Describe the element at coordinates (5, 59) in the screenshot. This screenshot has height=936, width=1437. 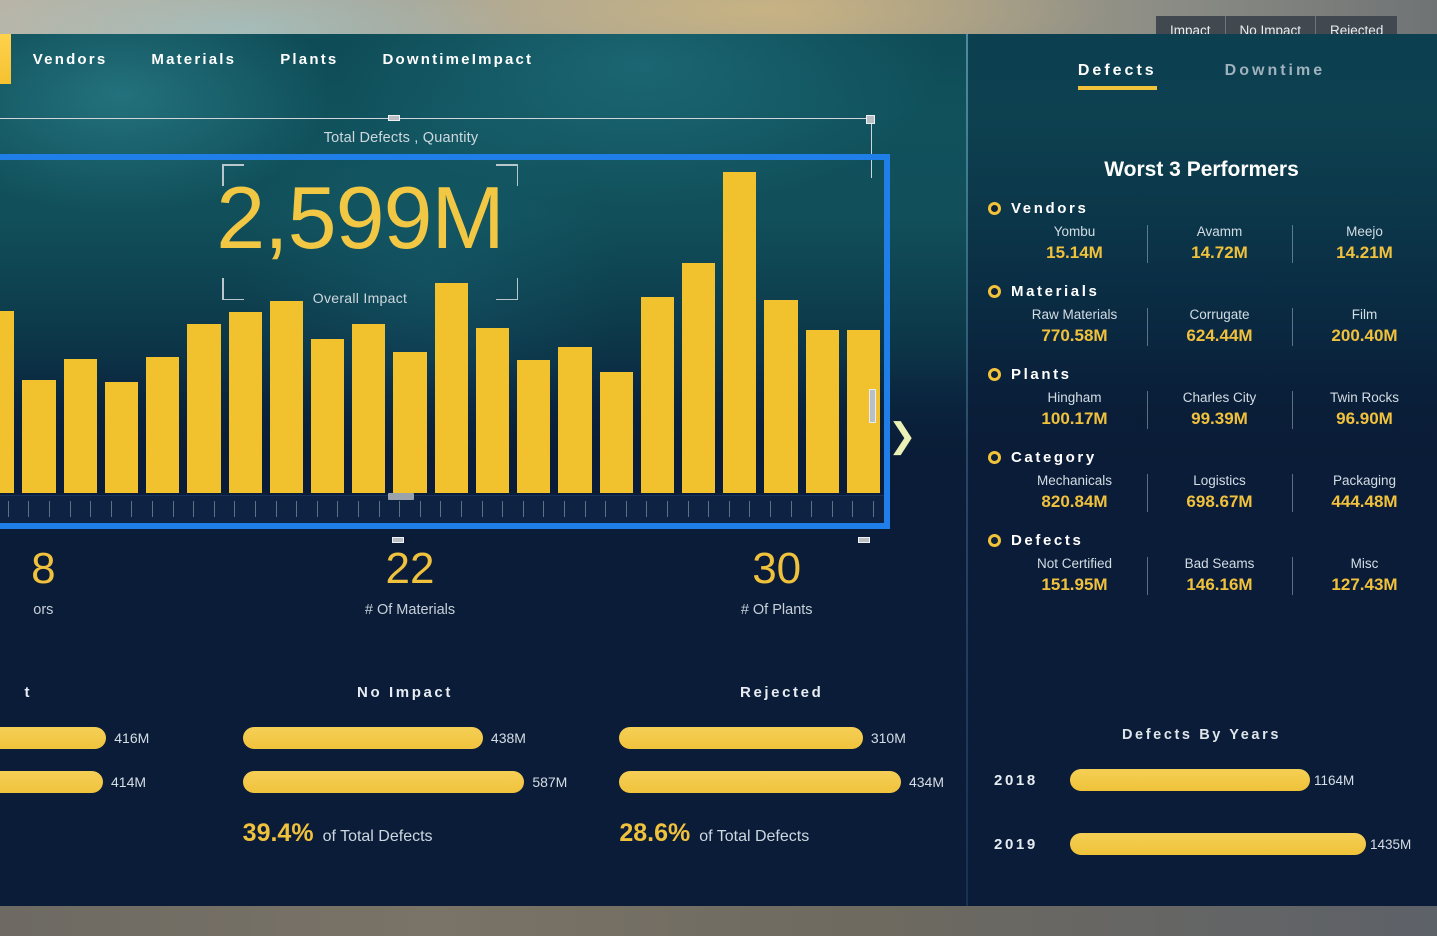
I see `nav-item-overview: iew` at that location.